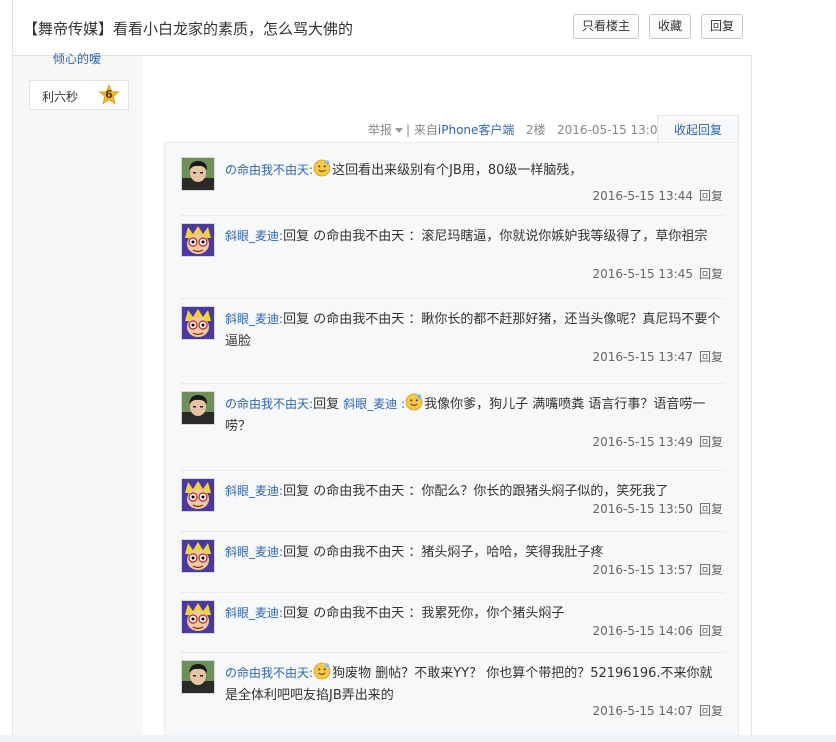  I want to click on reply-time: 2016-5-15 14:07, so click(642, 711).